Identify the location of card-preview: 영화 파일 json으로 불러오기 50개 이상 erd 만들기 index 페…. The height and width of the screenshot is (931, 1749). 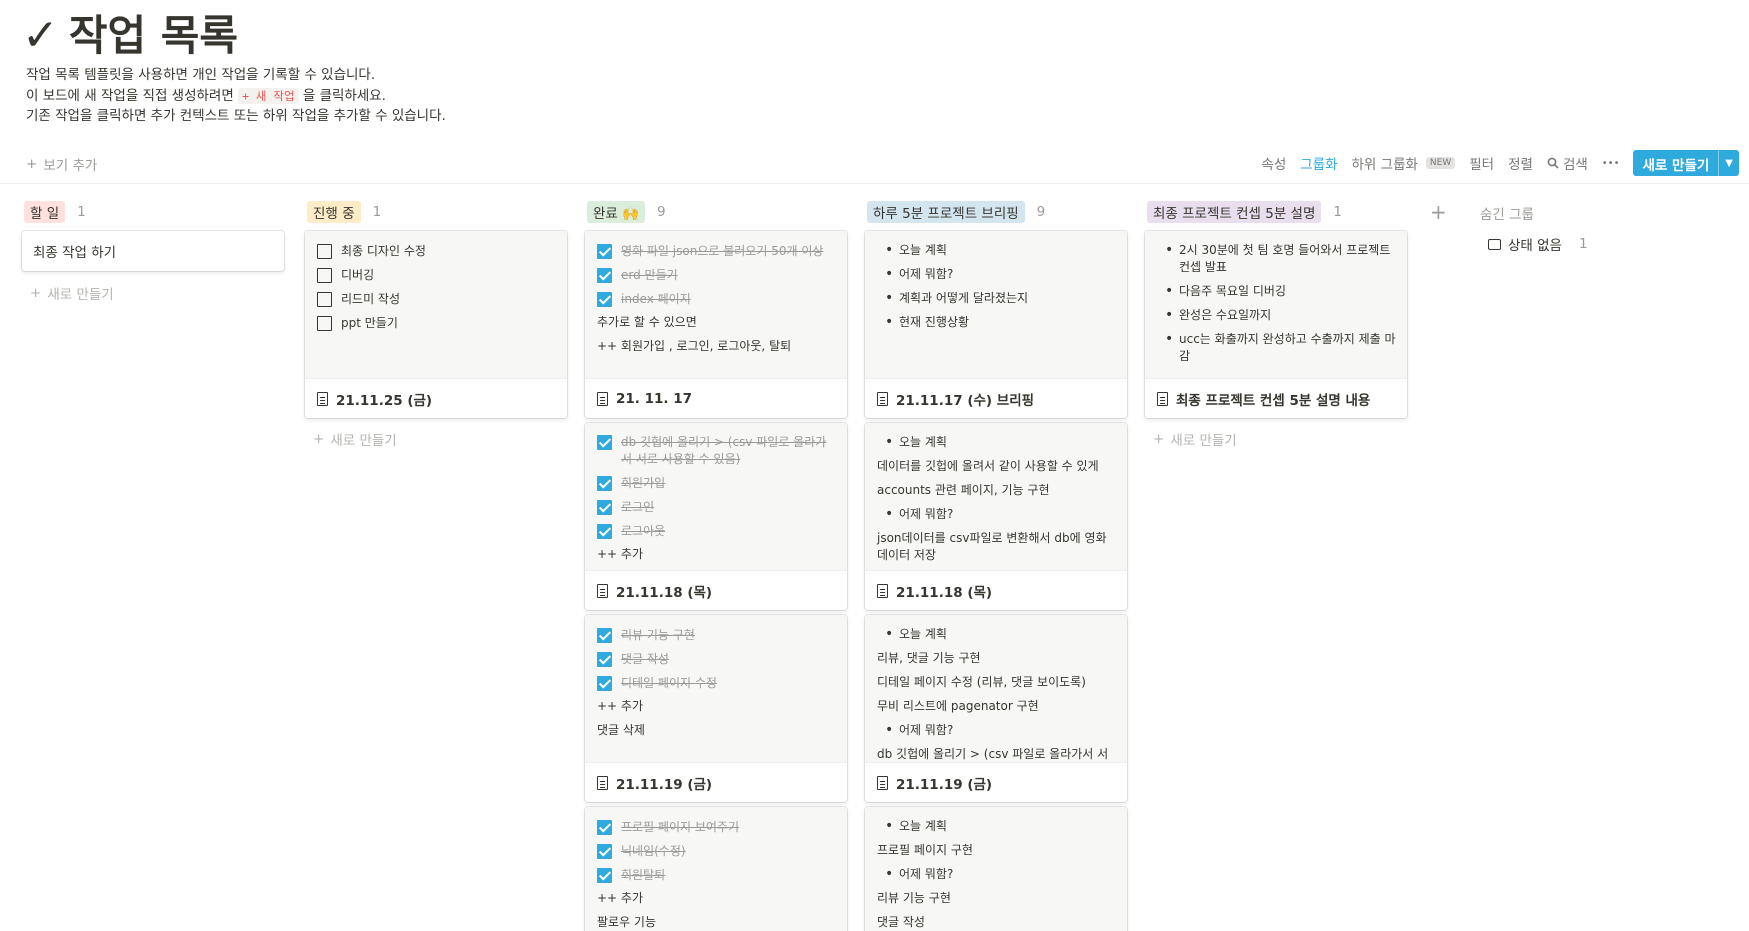
(716, 304).